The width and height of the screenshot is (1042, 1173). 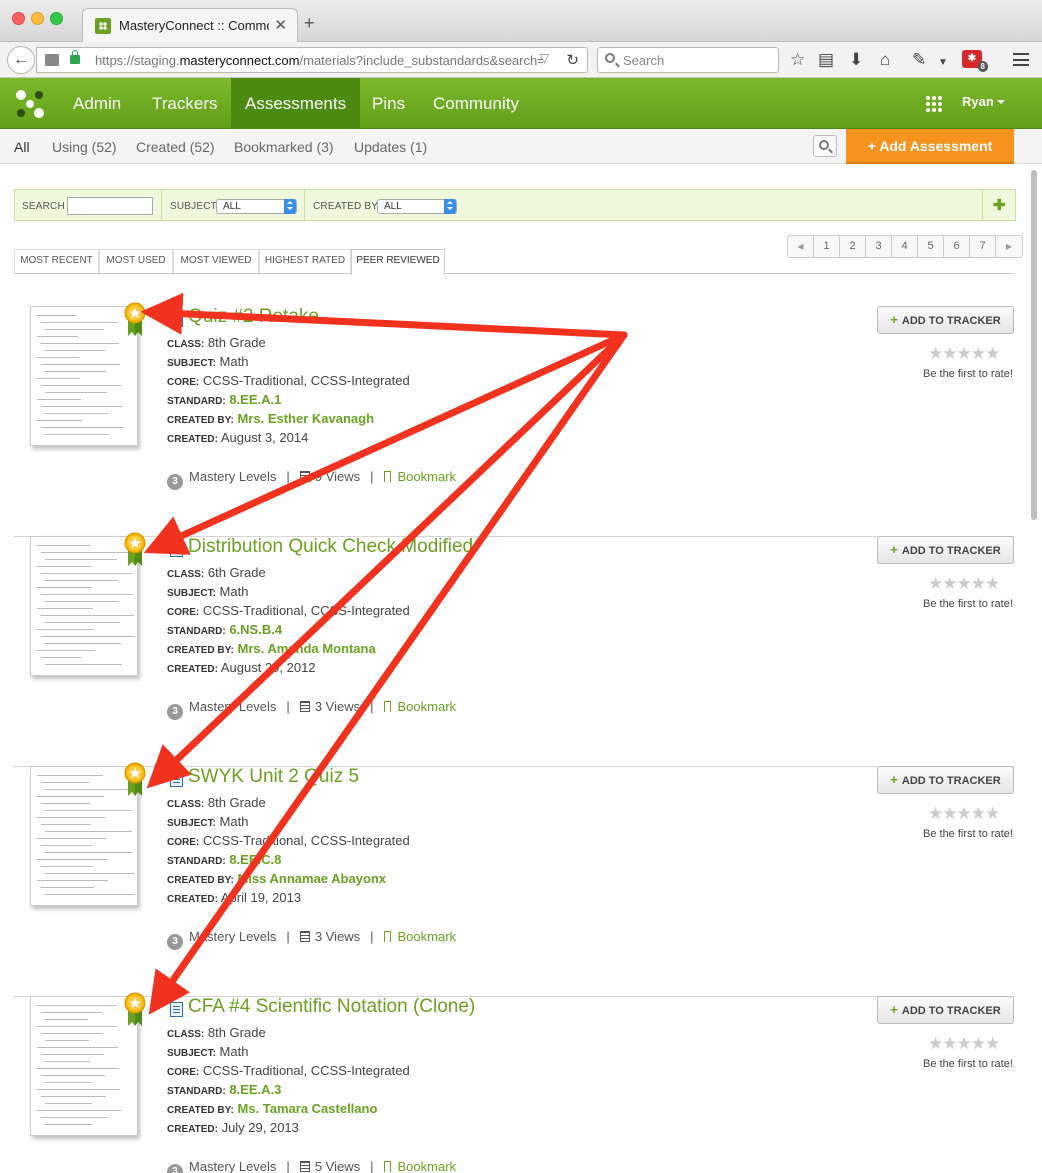 I want to click on extension-icon: ✎, so click(x=919, y=60).